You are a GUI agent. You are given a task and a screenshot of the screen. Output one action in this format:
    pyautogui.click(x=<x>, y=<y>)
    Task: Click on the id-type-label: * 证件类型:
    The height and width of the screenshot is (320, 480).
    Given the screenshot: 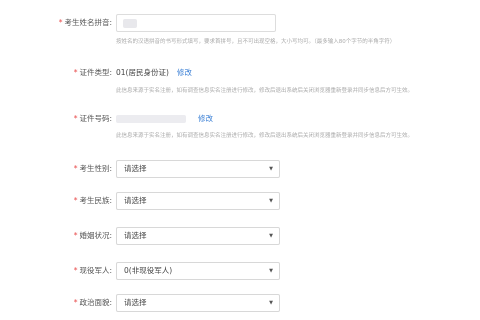 What is the action you would take?
    pyautogui.click(x=92, y=72)
    